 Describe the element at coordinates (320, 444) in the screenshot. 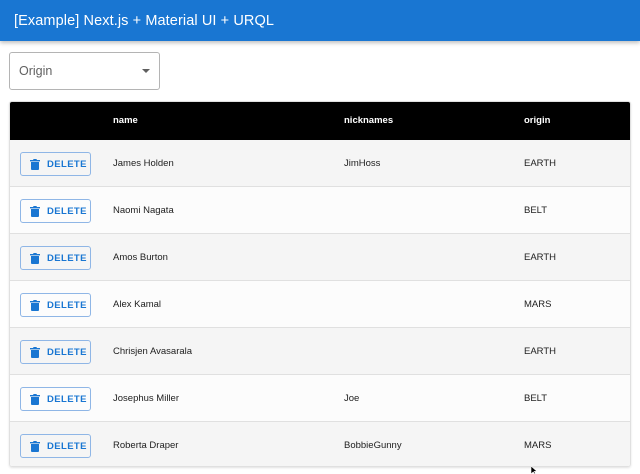

I see `table-row: DELETE Roberta Draper BobbieGunny MARS` at that location.